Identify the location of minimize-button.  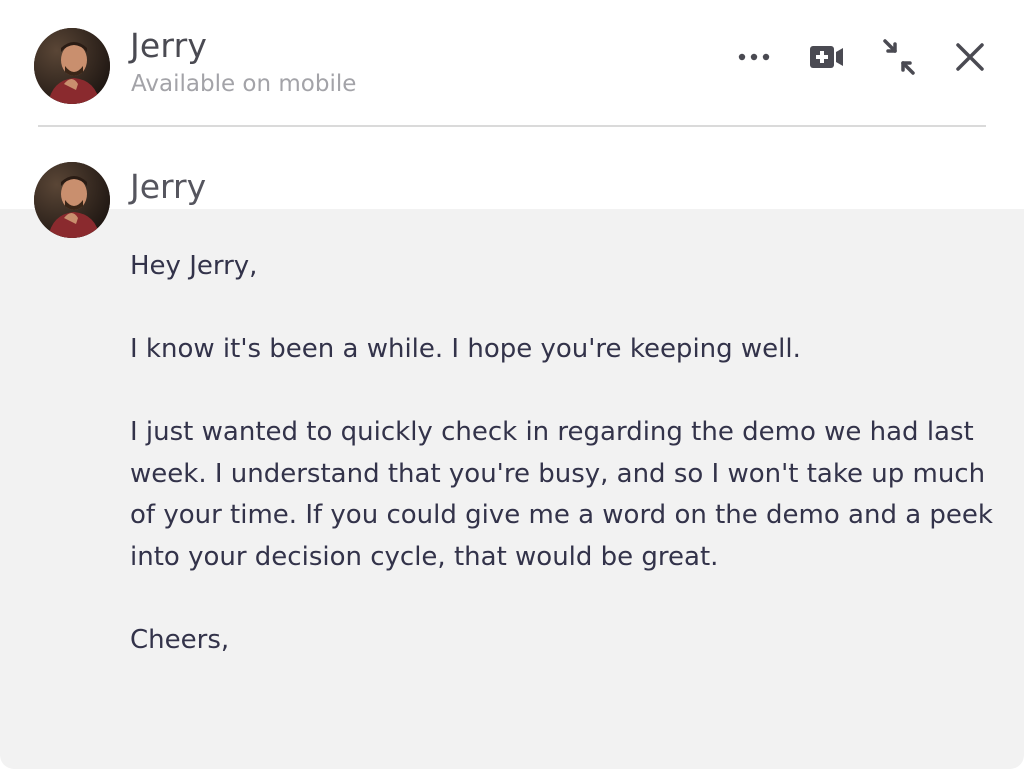
(899, 57).